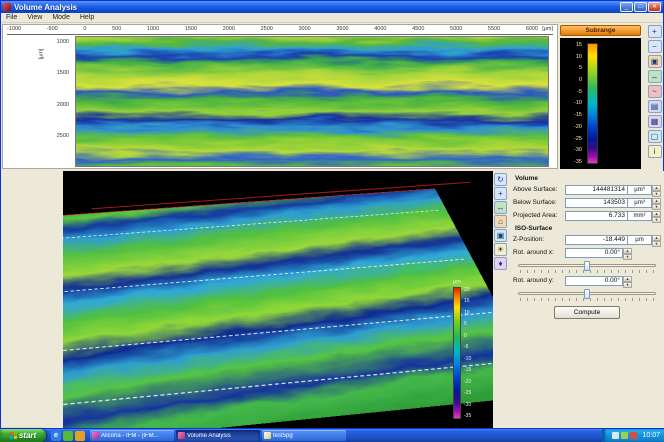 The width and height of the screenshot is (664, 442). Describe the element at coordinates (654, 106) in the screenshot. I see `subrange-tool-icon: ▤` at that location.